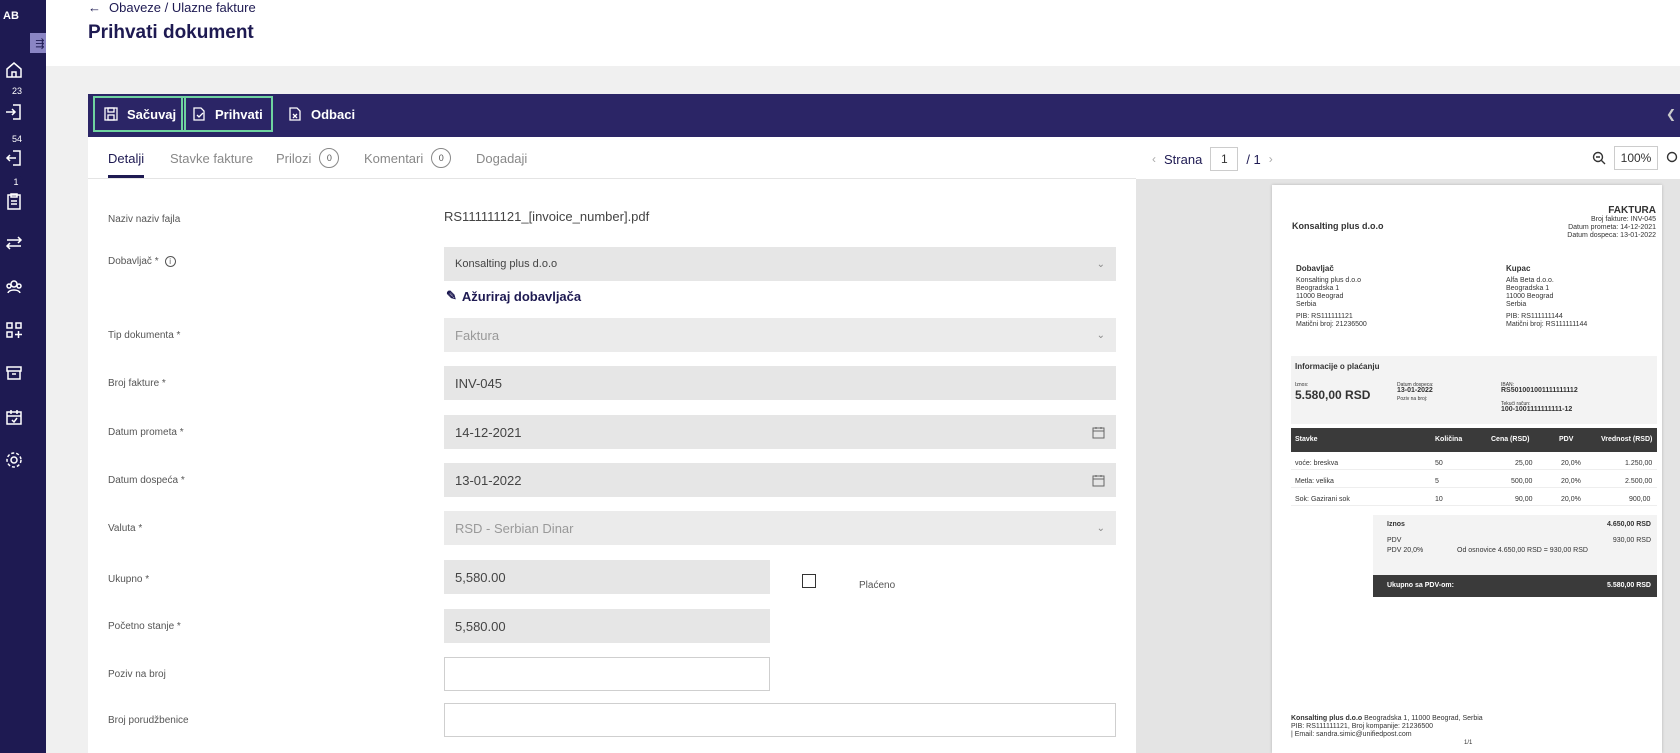  Describe the element at coordinates (211, 158) in the screenshot. I see `tab-invoice-items: Stavke fakture` at that location.